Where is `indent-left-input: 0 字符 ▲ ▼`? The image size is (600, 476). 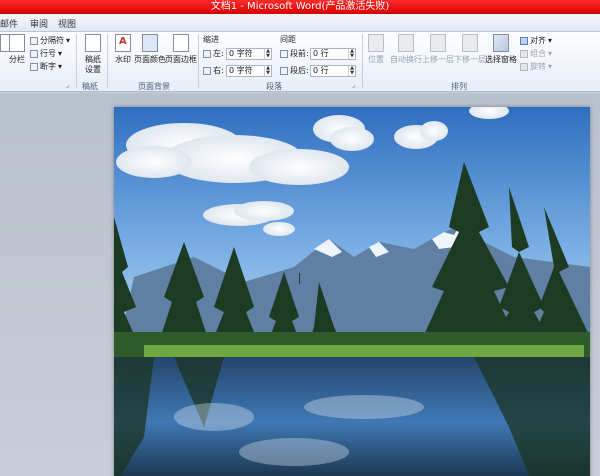
indent-left-input: 0 字符 ▲ ▼ is located at coordinates (249, 54).